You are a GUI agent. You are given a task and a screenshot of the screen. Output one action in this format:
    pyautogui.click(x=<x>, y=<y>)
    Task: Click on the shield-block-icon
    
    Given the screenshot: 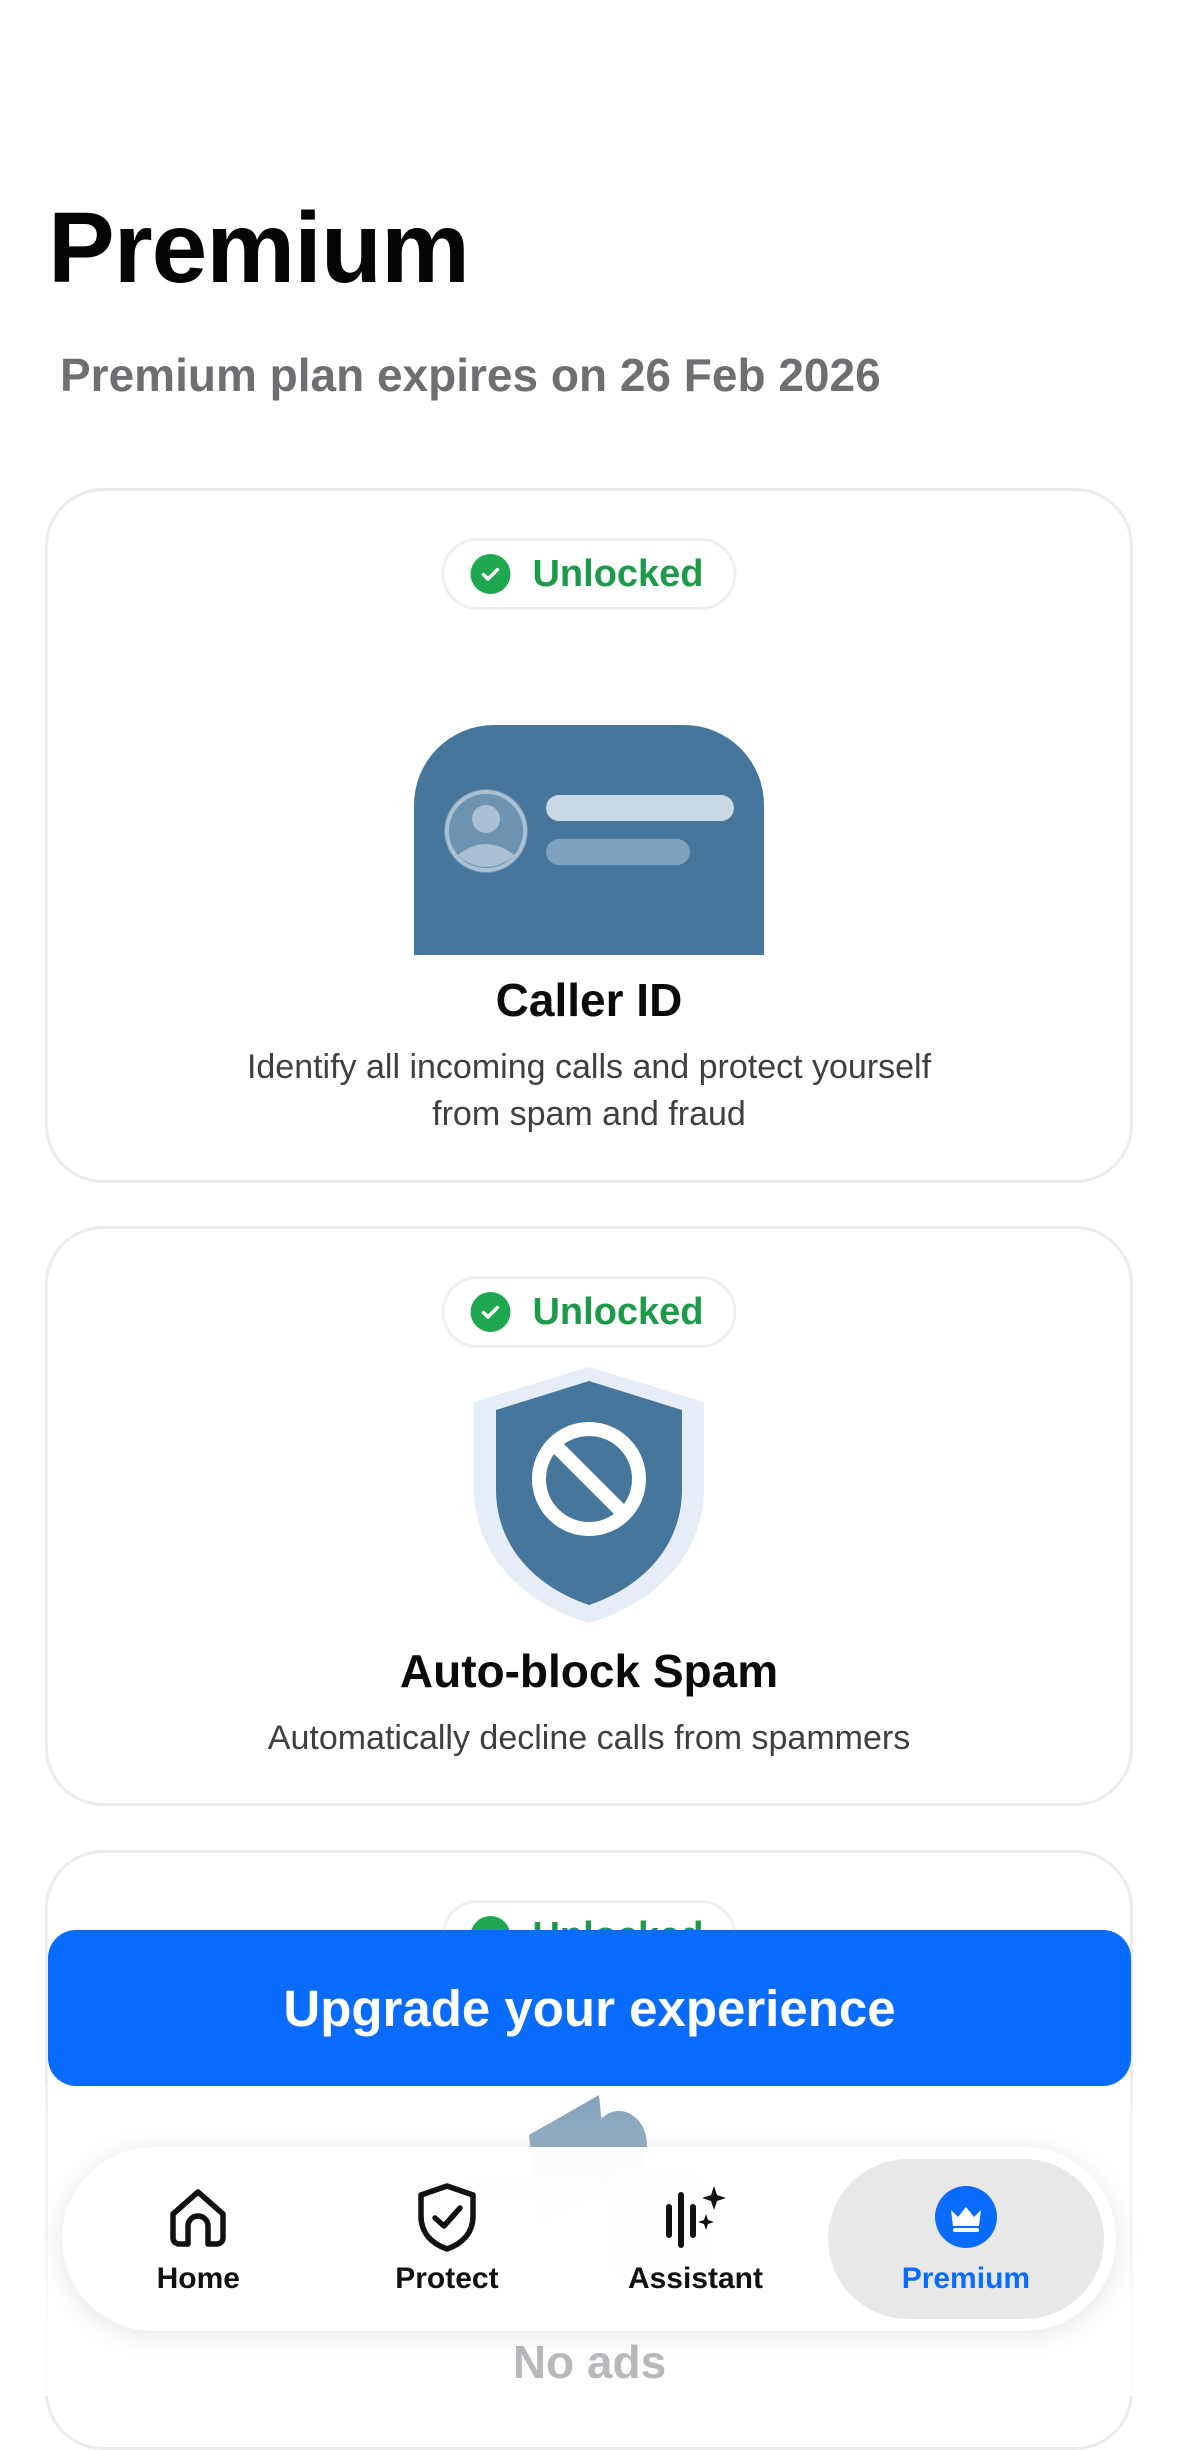 What is the action you would take?
    pyautogui.click(x=589, y=1495)
    